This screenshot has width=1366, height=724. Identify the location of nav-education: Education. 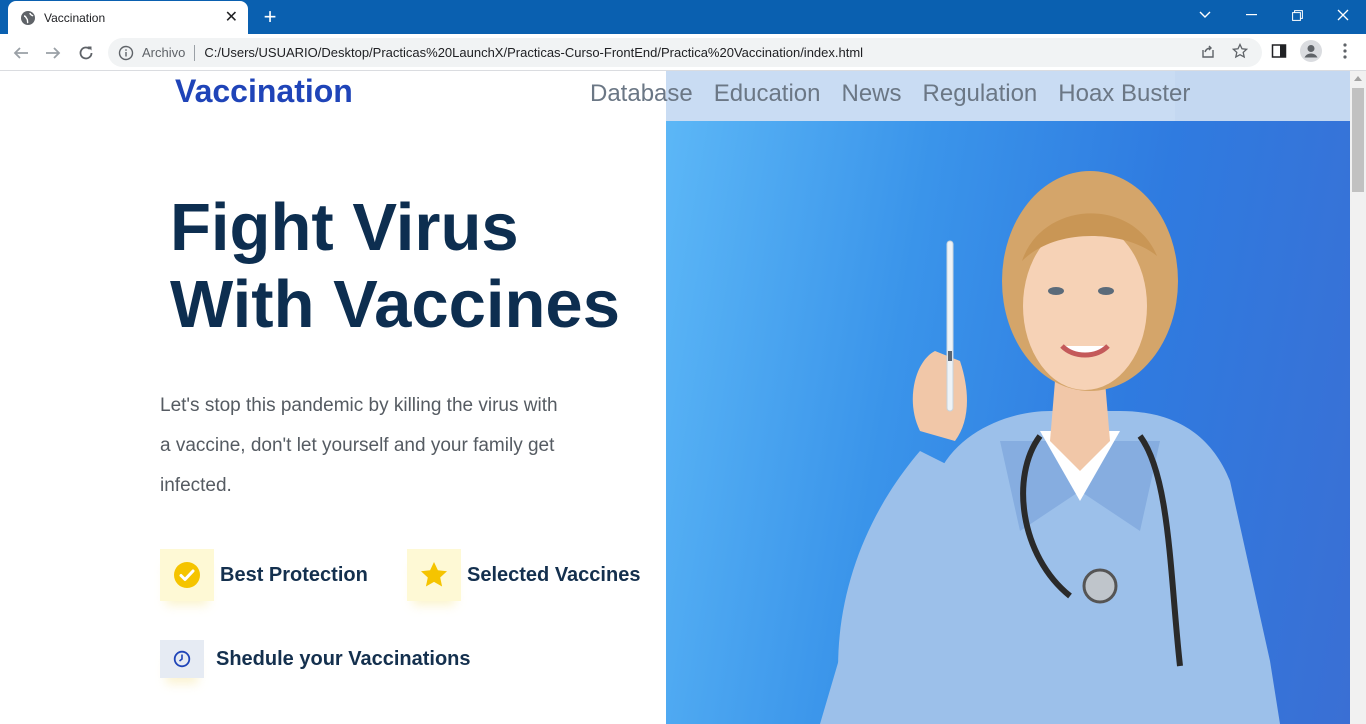
(767, 94).